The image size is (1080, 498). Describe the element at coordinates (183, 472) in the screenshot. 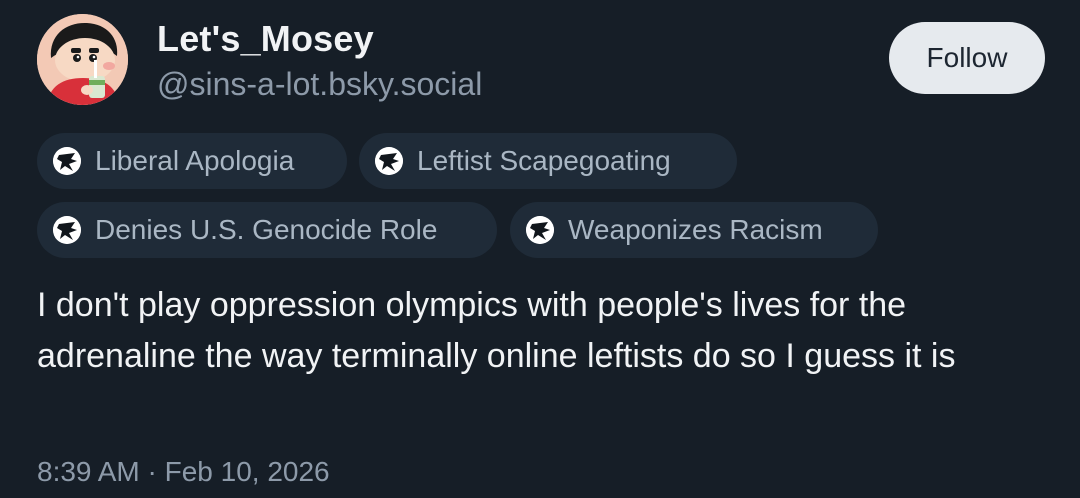

I see `post-timestamp: 8:39 AM · Feb 10, 2026` at that location.